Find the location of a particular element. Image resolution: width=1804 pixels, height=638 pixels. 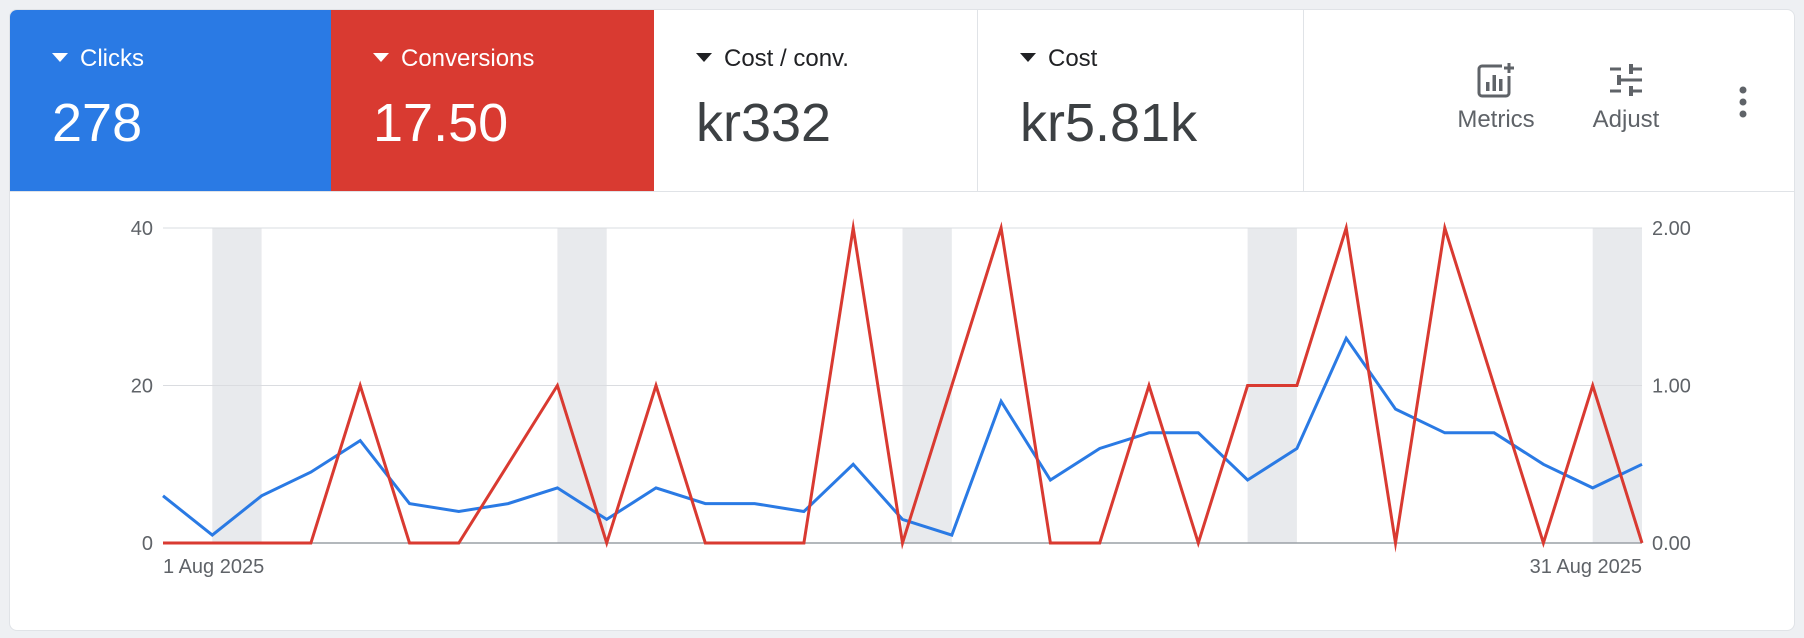

y-left-tick-label: 0 is located at coordinates (147, 544).